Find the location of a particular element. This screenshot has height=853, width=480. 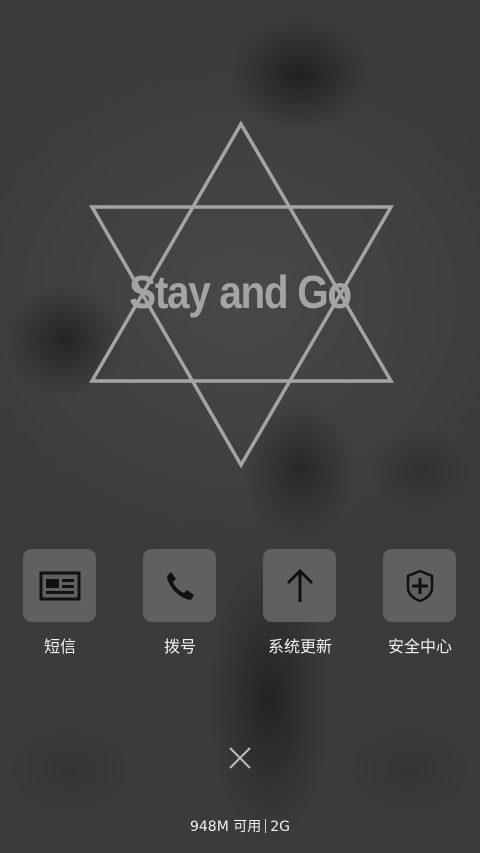

phone-icon is located at coordinates (180, 585).